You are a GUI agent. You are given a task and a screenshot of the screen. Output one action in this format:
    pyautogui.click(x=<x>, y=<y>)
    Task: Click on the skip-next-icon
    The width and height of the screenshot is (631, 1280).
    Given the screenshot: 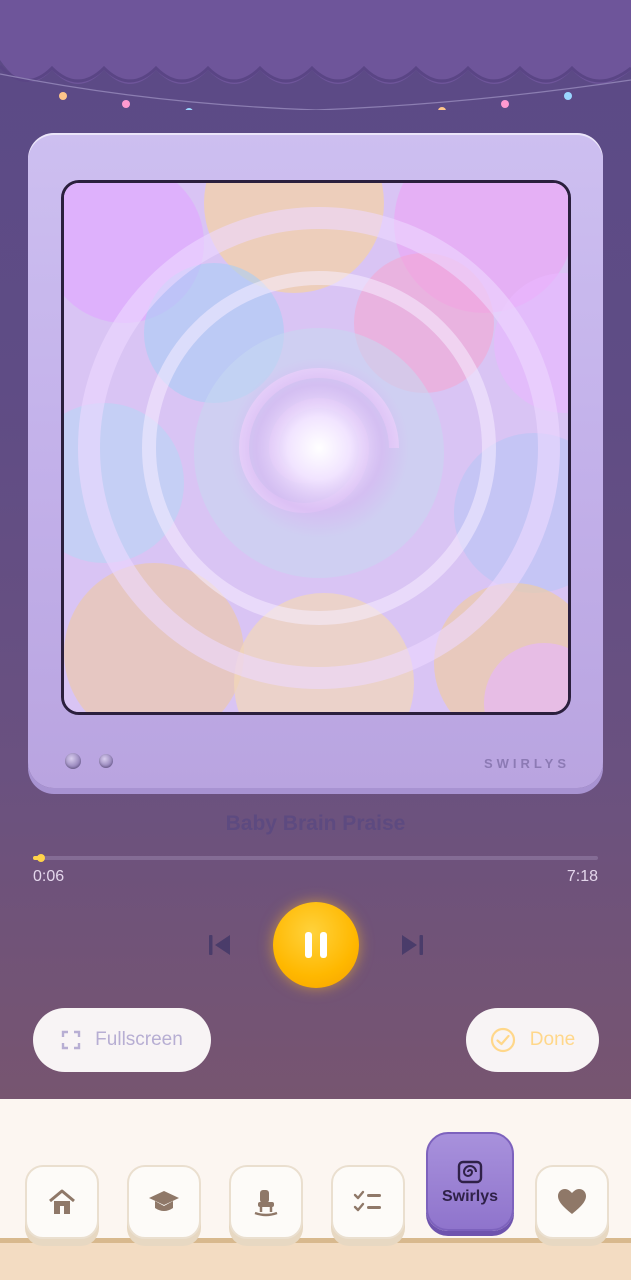 What is the action you would take?
    pyautogui.click(x=412, y=945)
    